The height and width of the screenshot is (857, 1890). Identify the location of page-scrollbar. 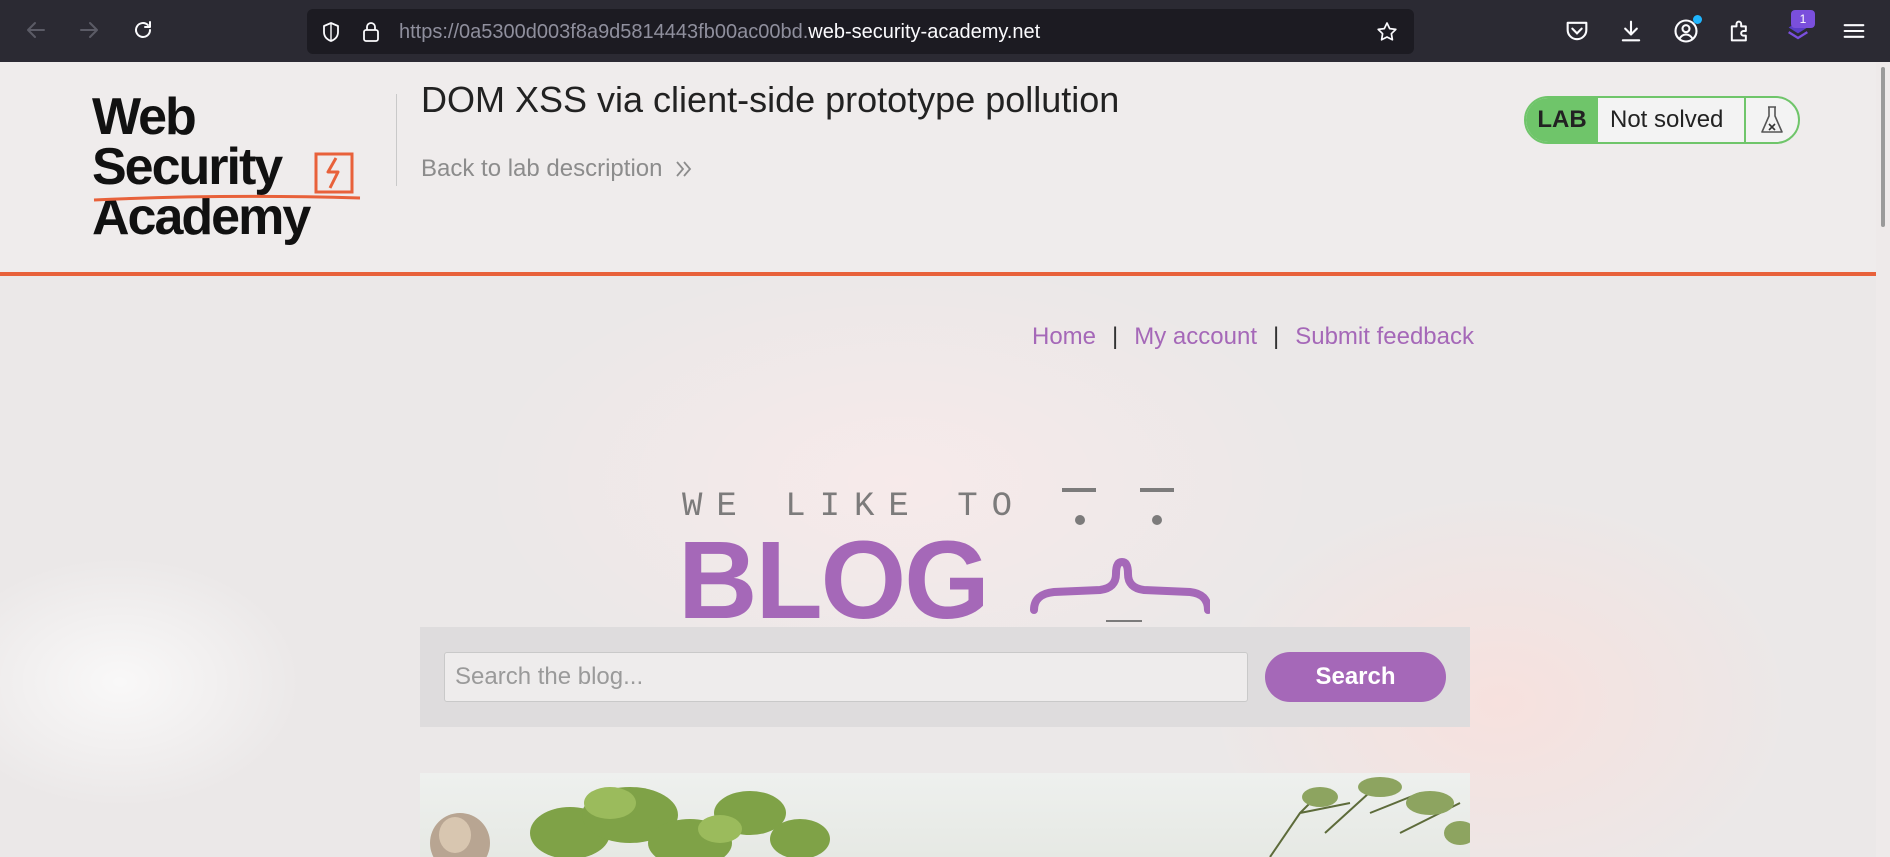
(1883, 459).